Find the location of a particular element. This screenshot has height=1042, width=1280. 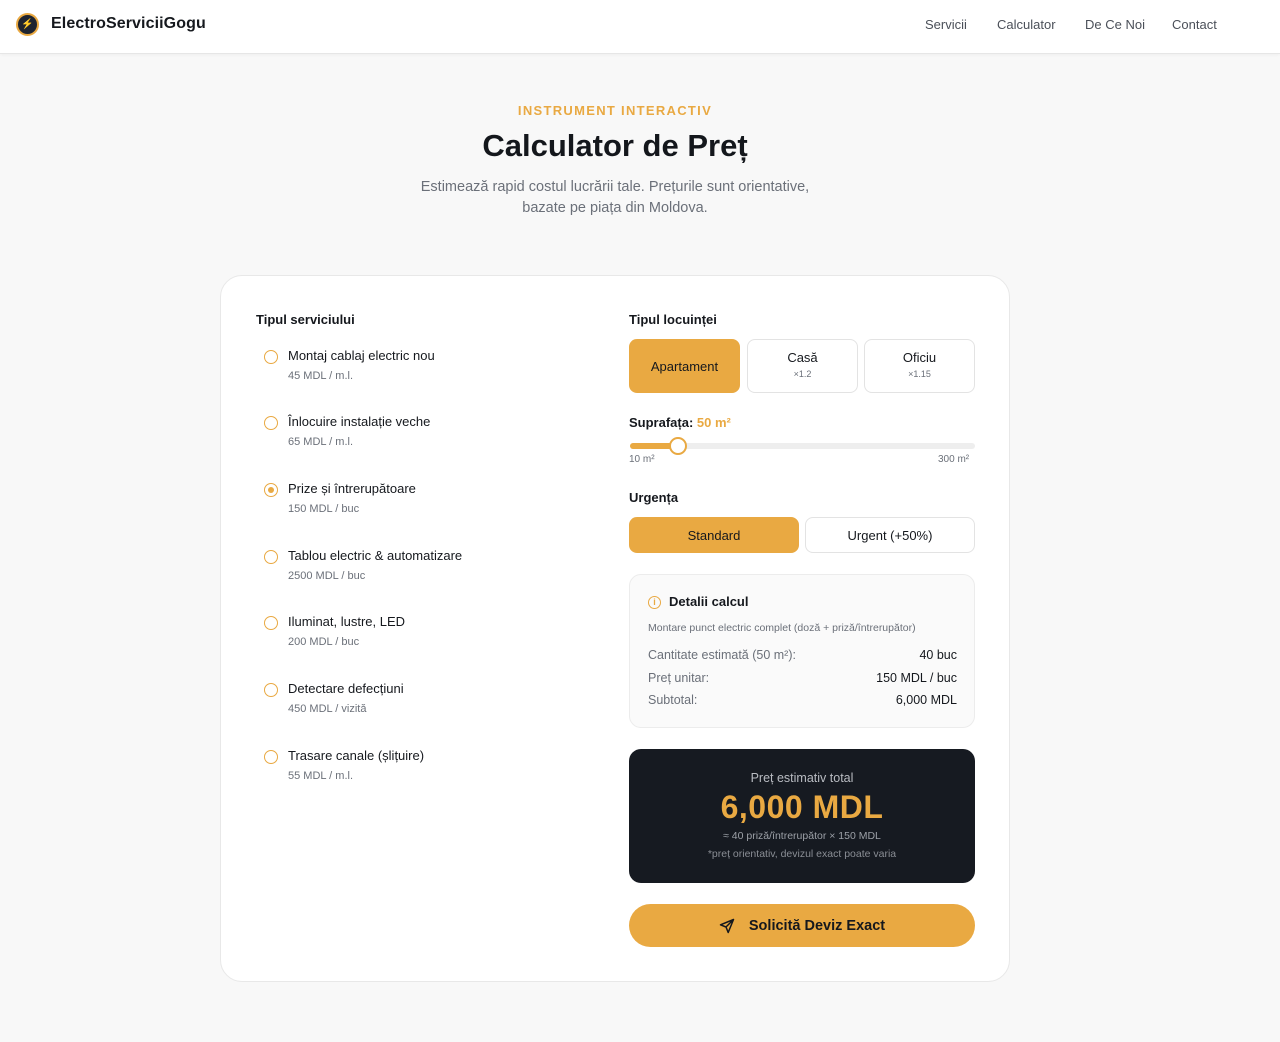

send-icon is located at coordinates (727, 925).